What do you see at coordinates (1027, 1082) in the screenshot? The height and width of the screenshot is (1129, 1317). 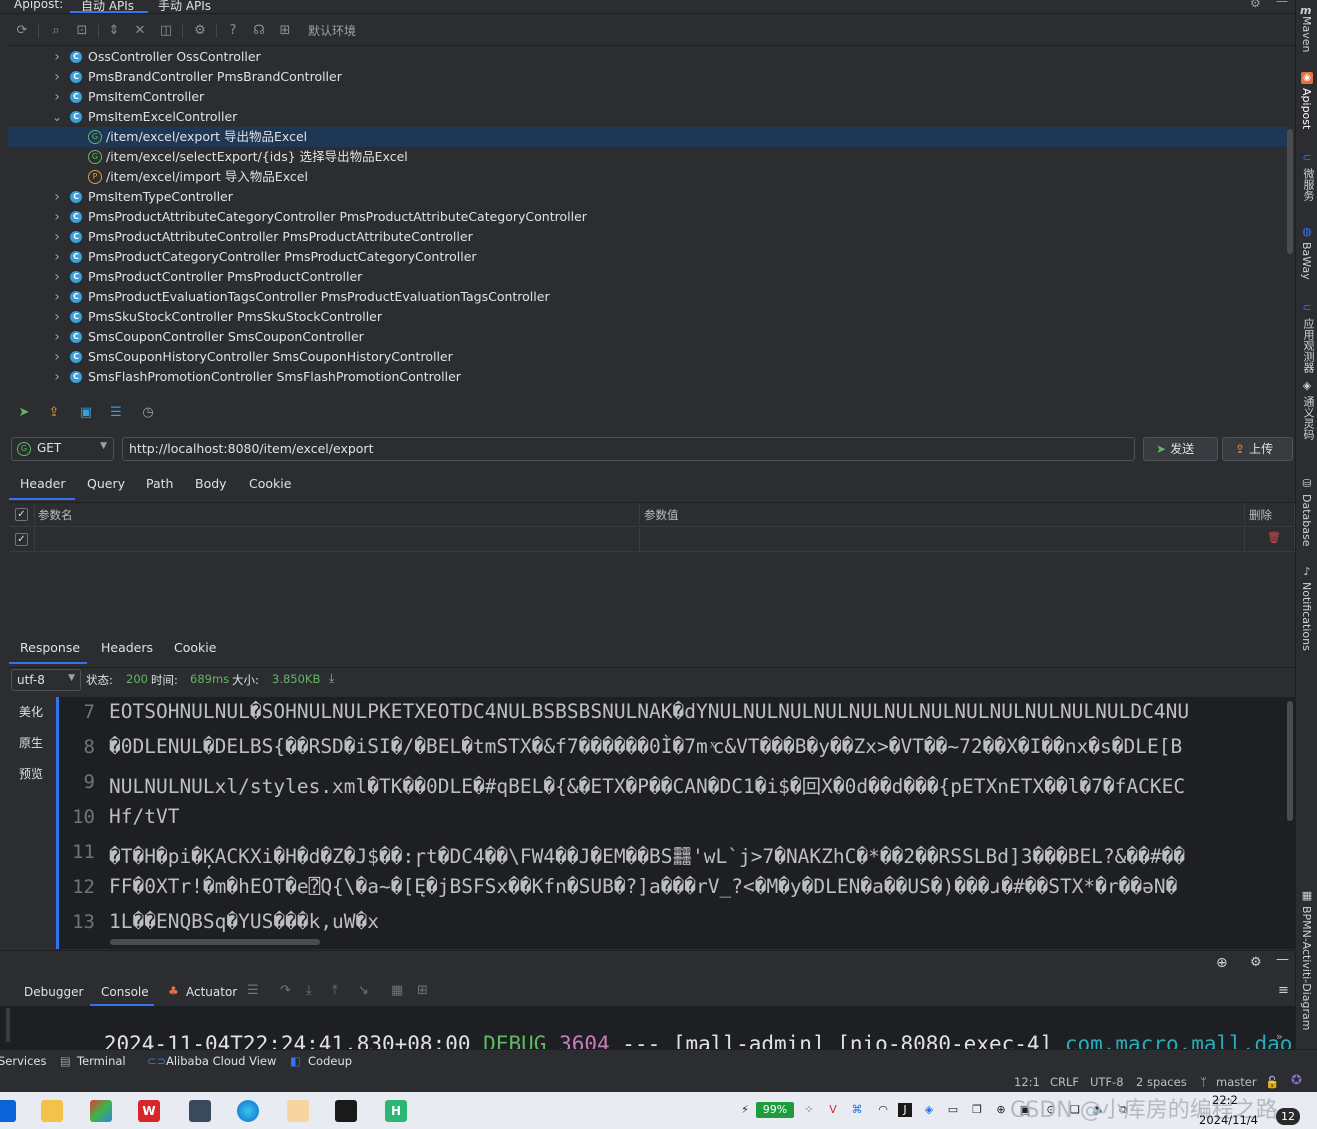 I see `cursor-position: 12:1` at bounding box center [1027, 1082].